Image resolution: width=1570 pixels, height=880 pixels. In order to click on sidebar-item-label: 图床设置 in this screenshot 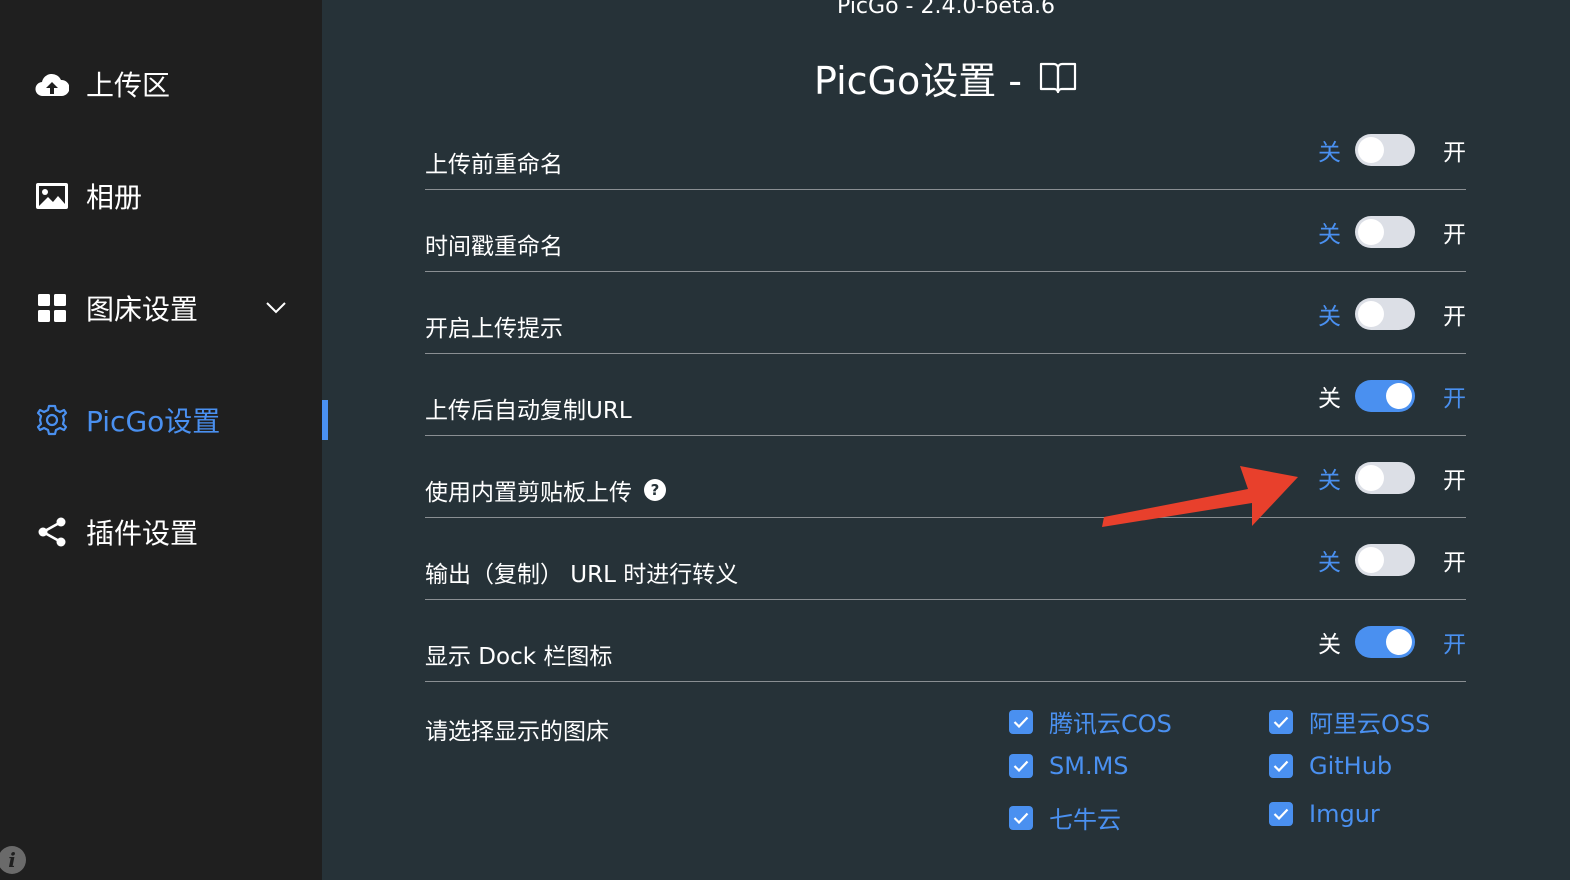, I will do `click(142, 309)`.